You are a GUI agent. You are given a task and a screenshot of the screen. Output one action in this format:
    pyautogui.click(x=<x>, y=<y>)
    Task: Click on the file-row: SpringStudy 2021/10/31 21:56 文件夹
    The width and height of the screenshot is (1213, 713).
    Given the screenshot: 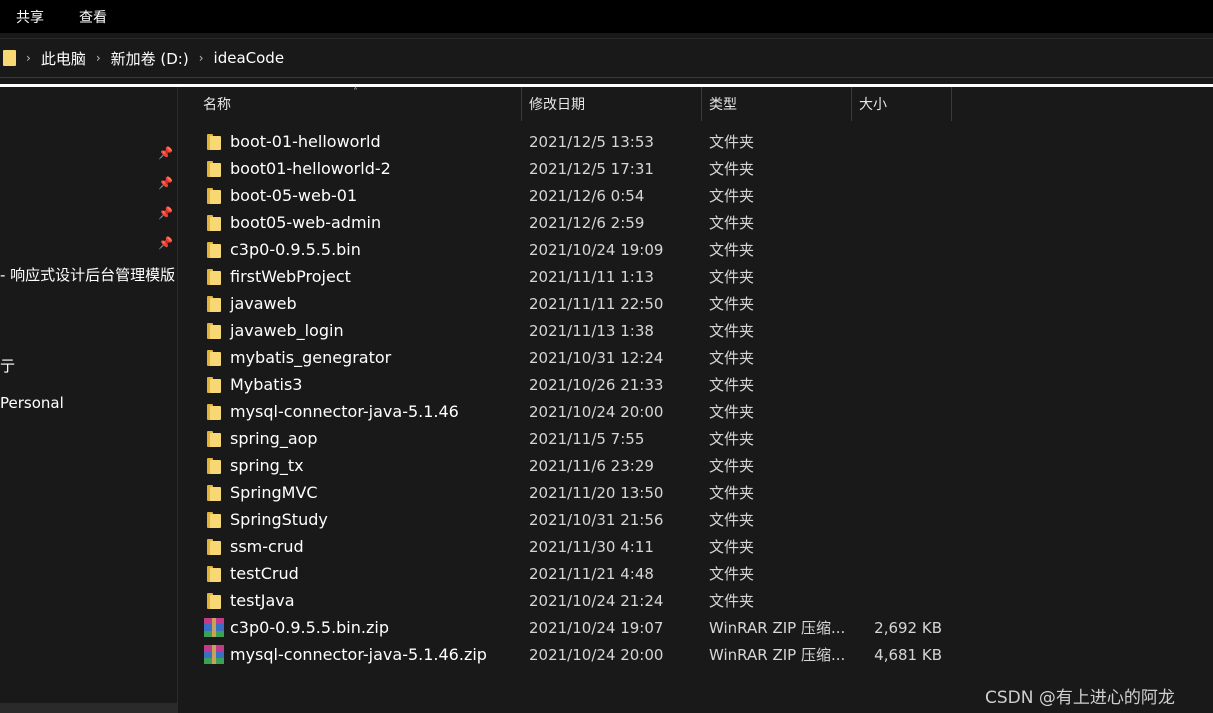 What is the action you would take?
    pyautogui.click(x=696, y=519)
    